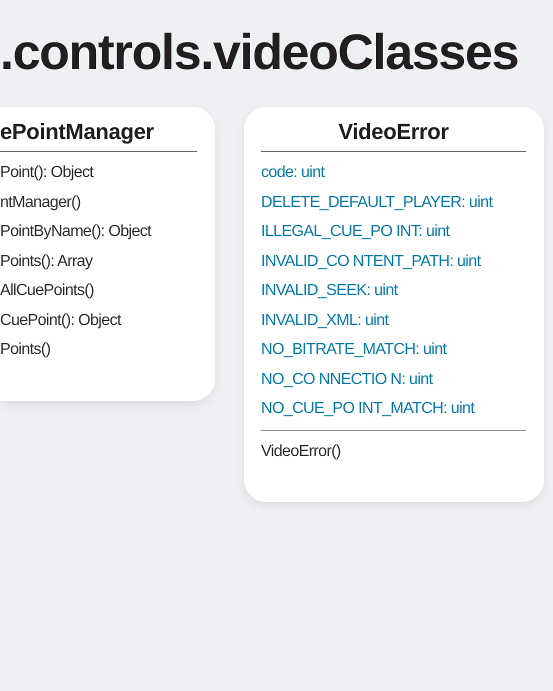  Describe the element at coordinates (76, 232) in the screenshot. I see `method-text: PointByName(): Object` at that location.